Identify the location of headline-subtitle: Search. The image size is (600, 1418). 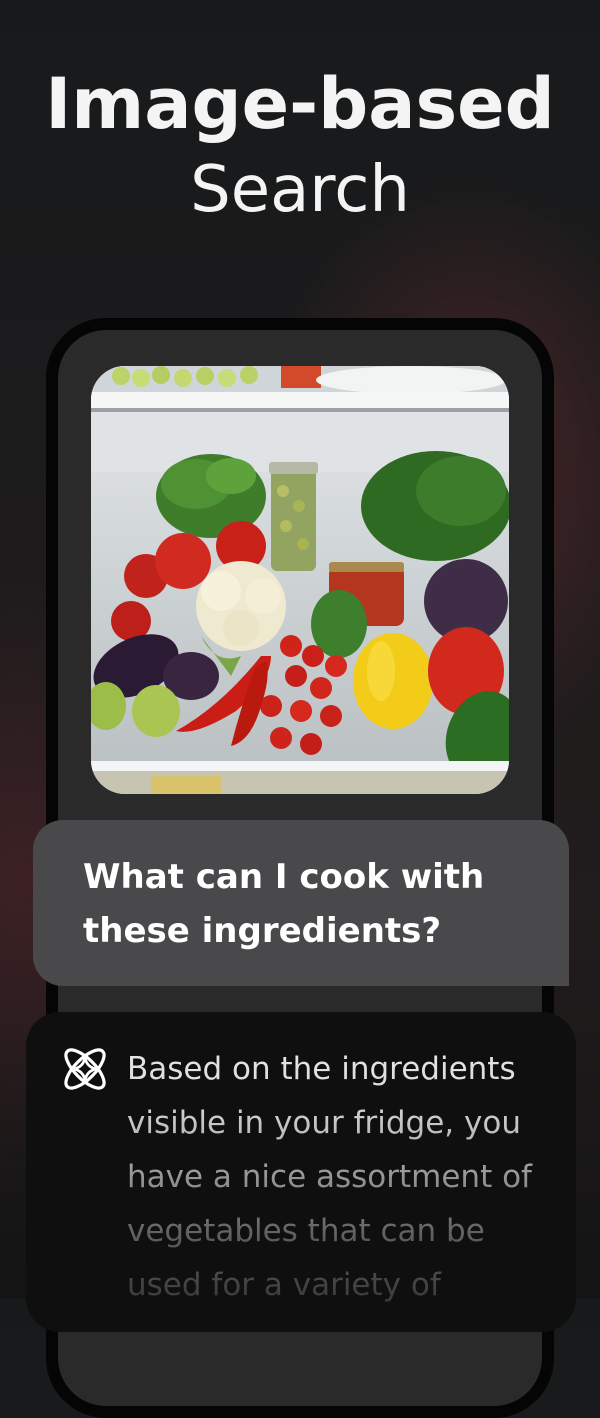
(300, 190).